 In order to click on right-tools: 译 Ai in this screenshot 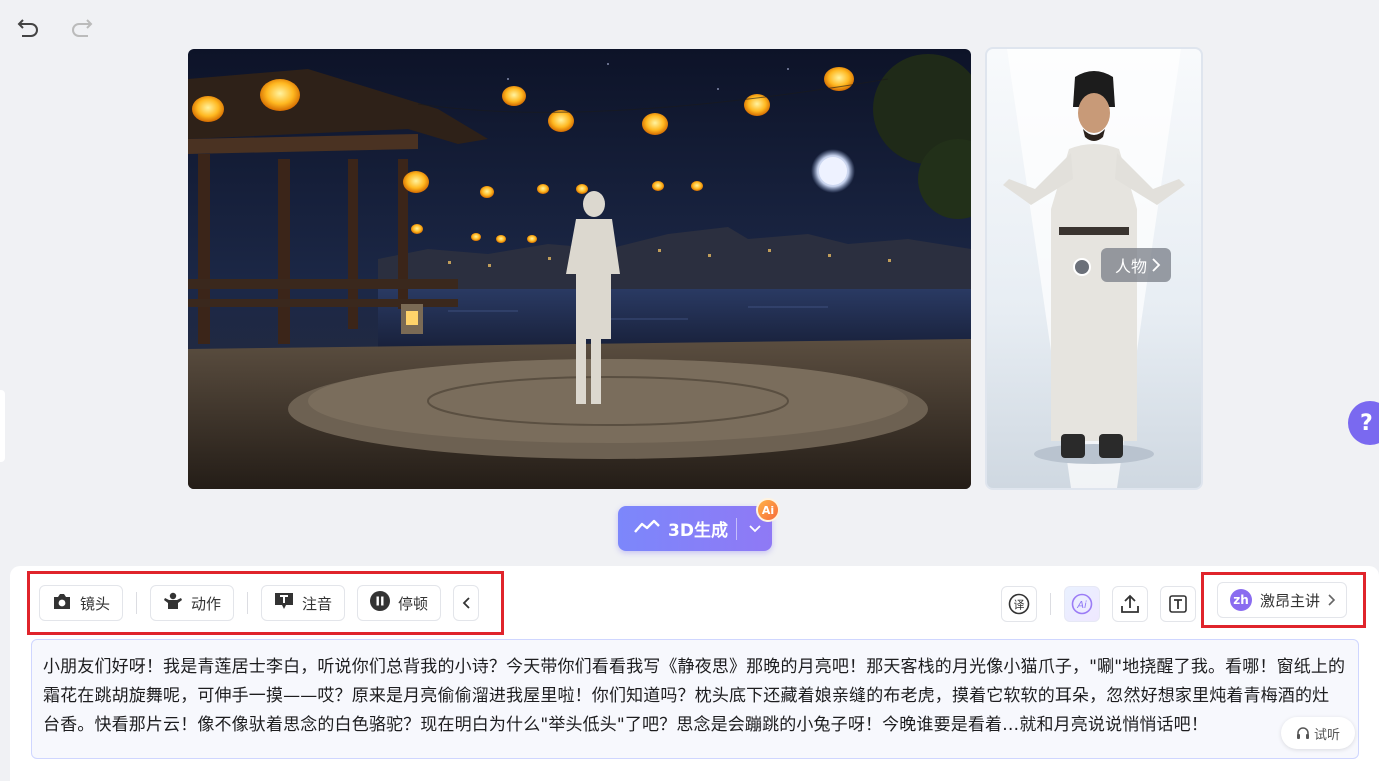, I will do `click(1098, 604)`.